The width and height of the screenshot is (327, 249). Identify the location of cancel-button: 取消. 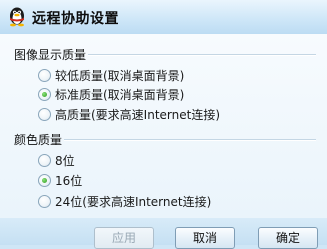
(205, 238).